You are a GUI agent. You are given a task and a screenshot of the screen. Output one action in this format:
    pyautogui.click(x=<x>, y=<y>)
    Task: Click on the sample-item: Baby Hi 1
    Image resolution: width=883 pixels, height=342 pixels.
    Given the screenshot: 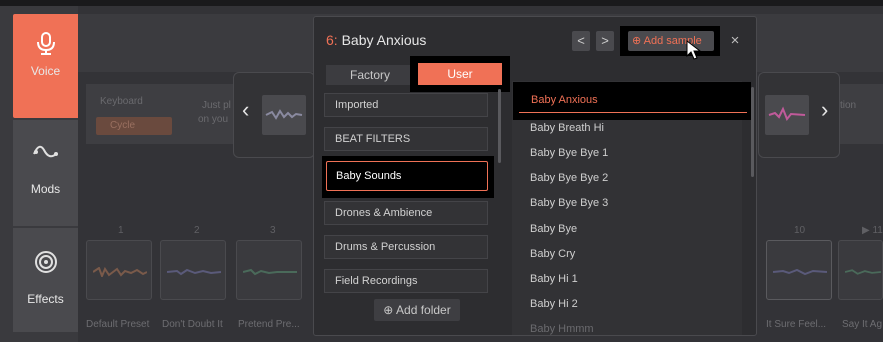 What is the action you would take?
    pyautogui.click(x=554, y=279)
    